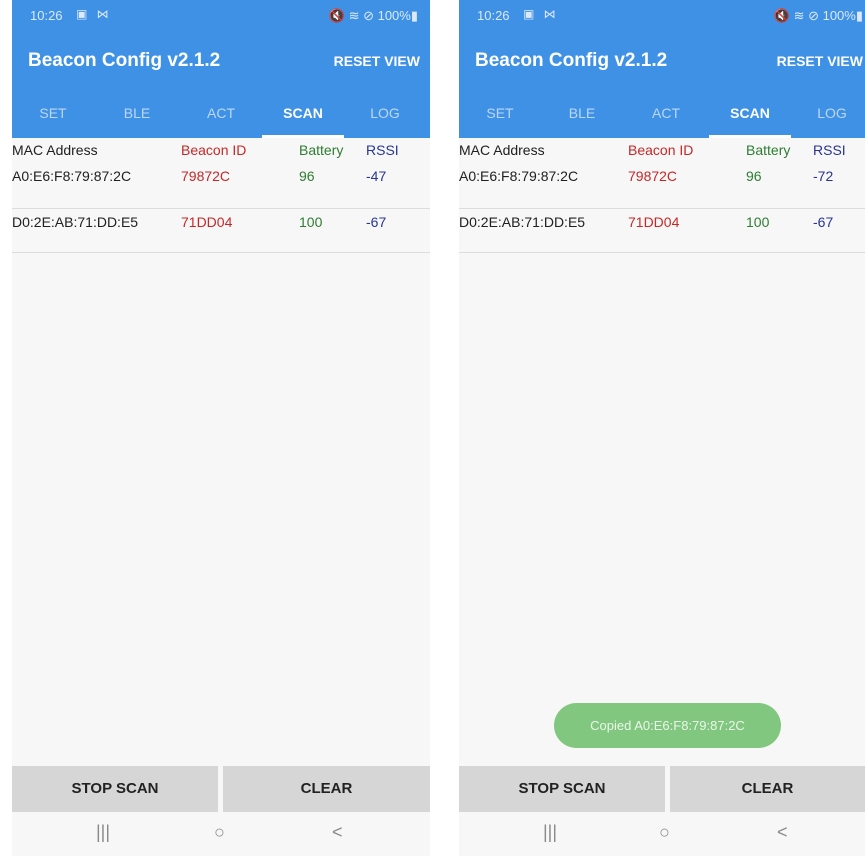  I want to click on row-rssi: -47, so click(376, 176).